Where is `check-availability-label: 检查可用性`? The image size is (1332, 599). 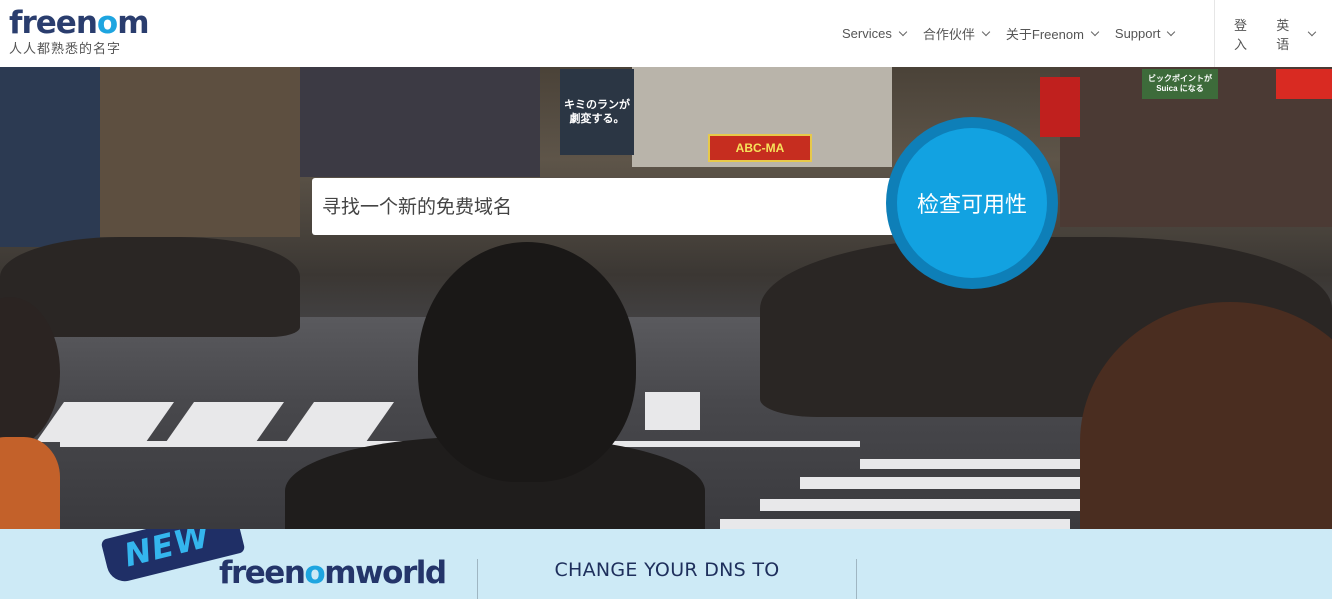
check-availability-label: 检查可用性 is located at coordinates (972, 203).